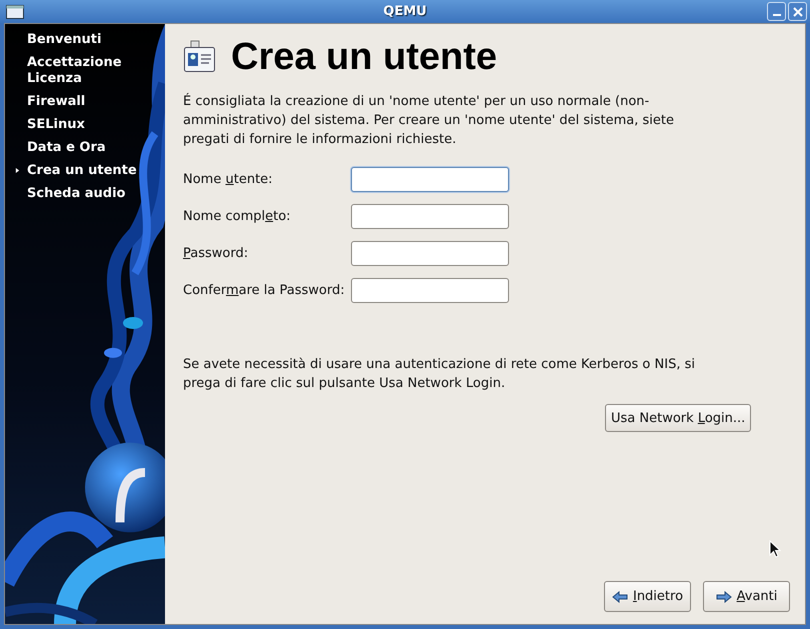 The height and width of the screenshot is (629, 810). What do you see at coordinates (429, 120) in the screenshot?
I see `intro-text: É consigliata la creazione di un 'nome utente' per un uso normale (non-amministrativo) del sistema. Per creare un 'nome utente' del sistema, siete pregati di fornire le informazioni richieste.` at bounding box center [429, 120].